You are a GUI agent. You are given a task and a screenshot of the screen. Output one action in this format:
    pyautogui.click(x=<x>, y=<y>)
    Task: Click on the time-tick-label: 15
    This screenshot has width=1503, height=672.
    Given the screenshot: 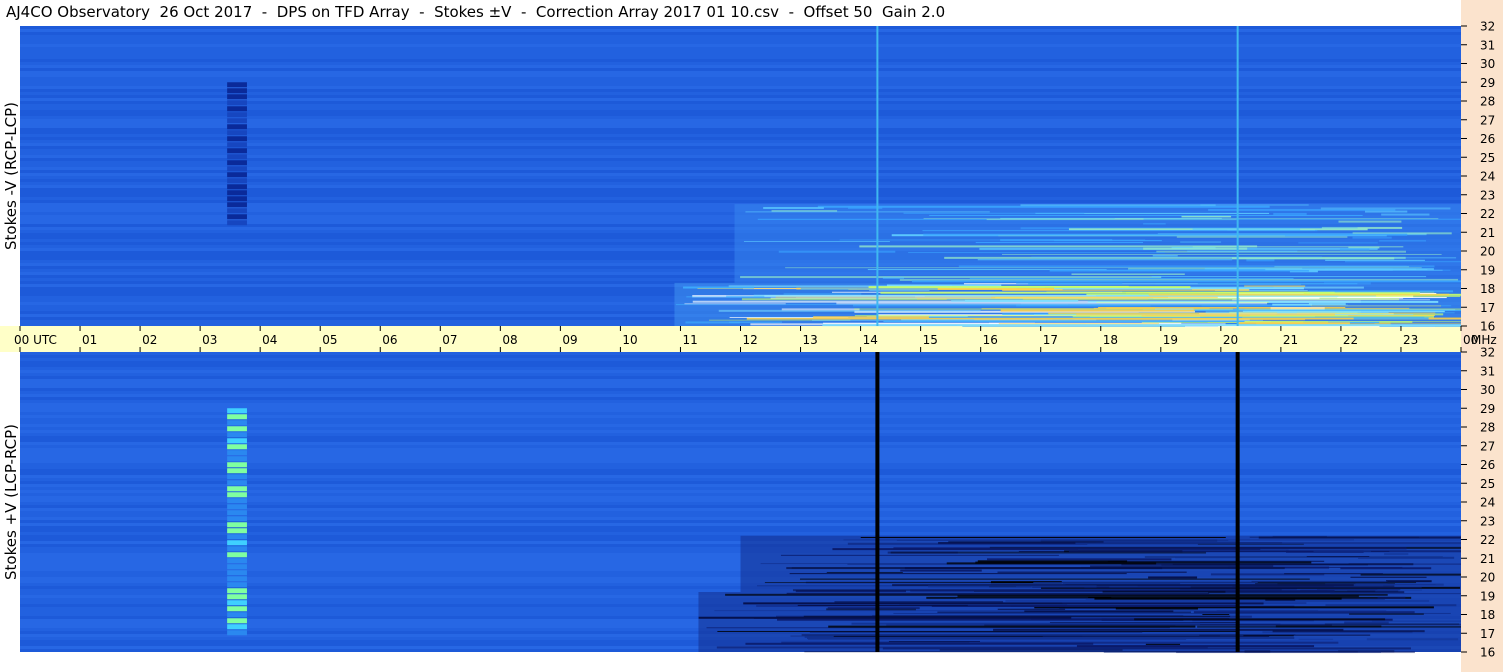 What is the action you would take?
    pyautogui.click(x=930, y=340)
    